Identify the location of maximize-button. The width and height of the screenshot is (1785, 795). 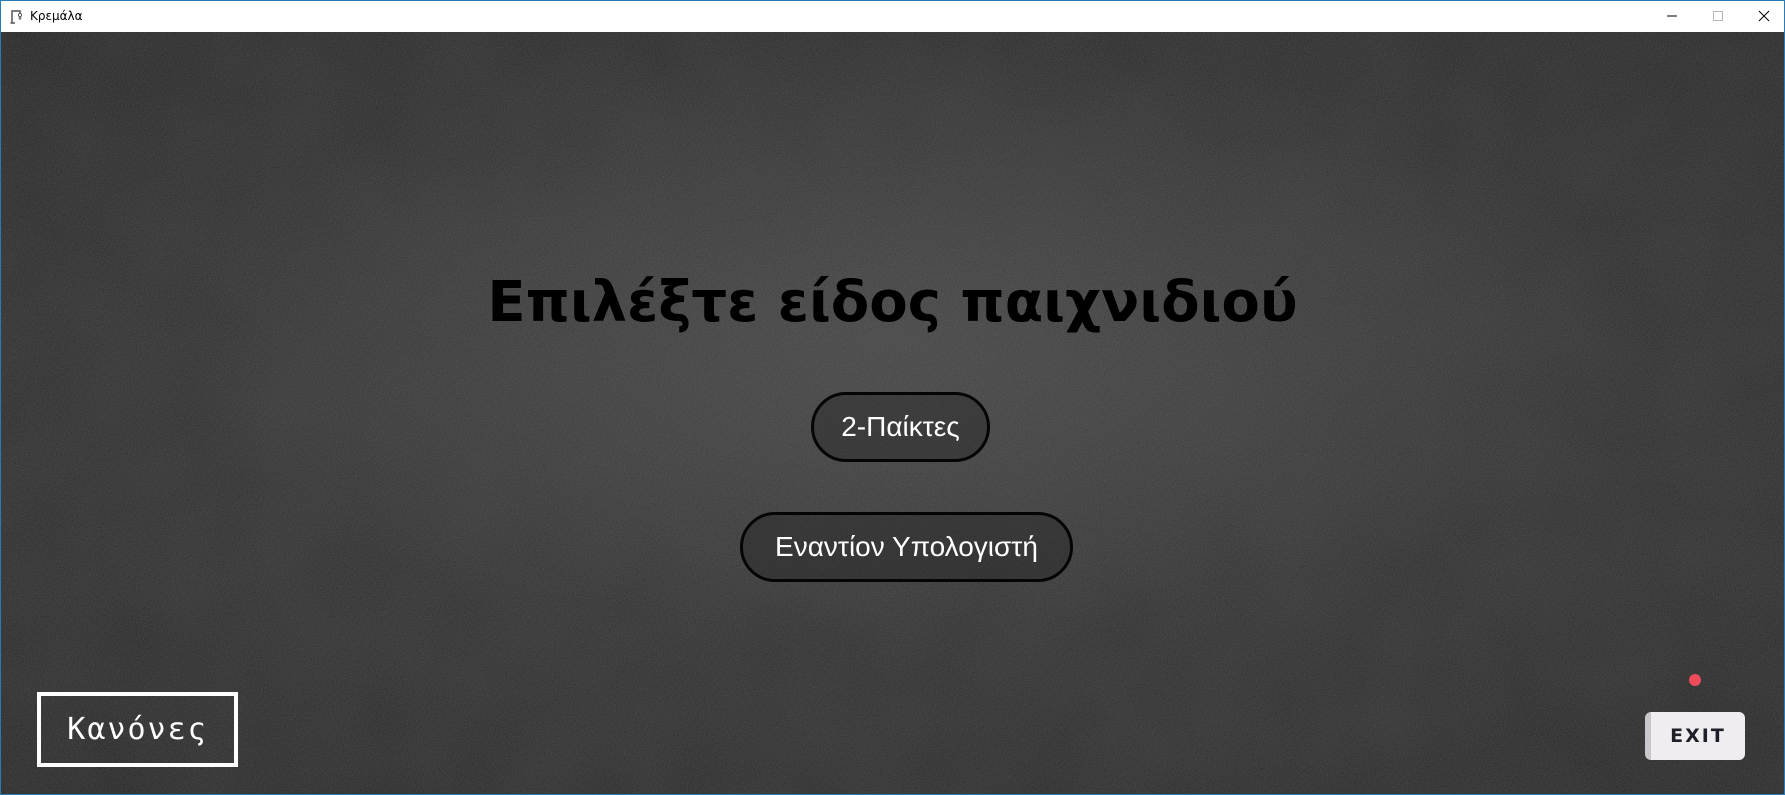
(1718, 16).